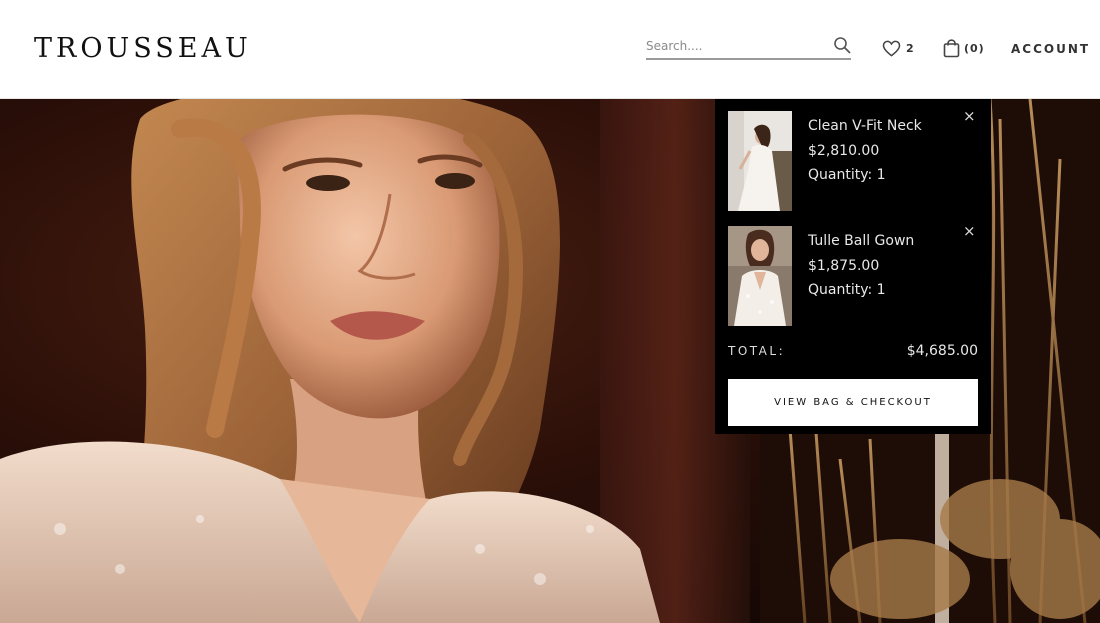 This screenshot has height=623, width=1100. Describe the element at coordinates (853, 402) in the screenshot. I see `view-bag-checkout-button: VIEW BAG & CHECKOUT` at that location.